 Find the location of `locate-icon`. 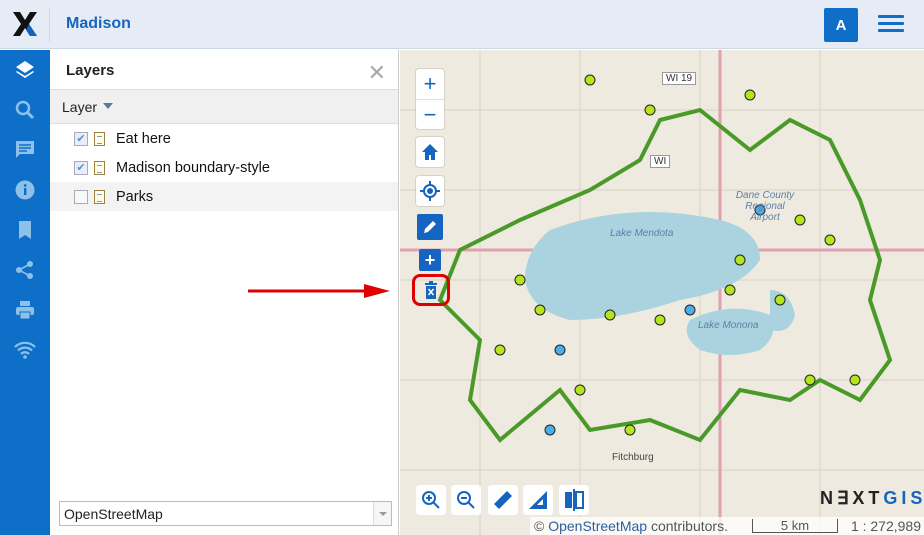

locate-icon is located at coordinates (430, 191).